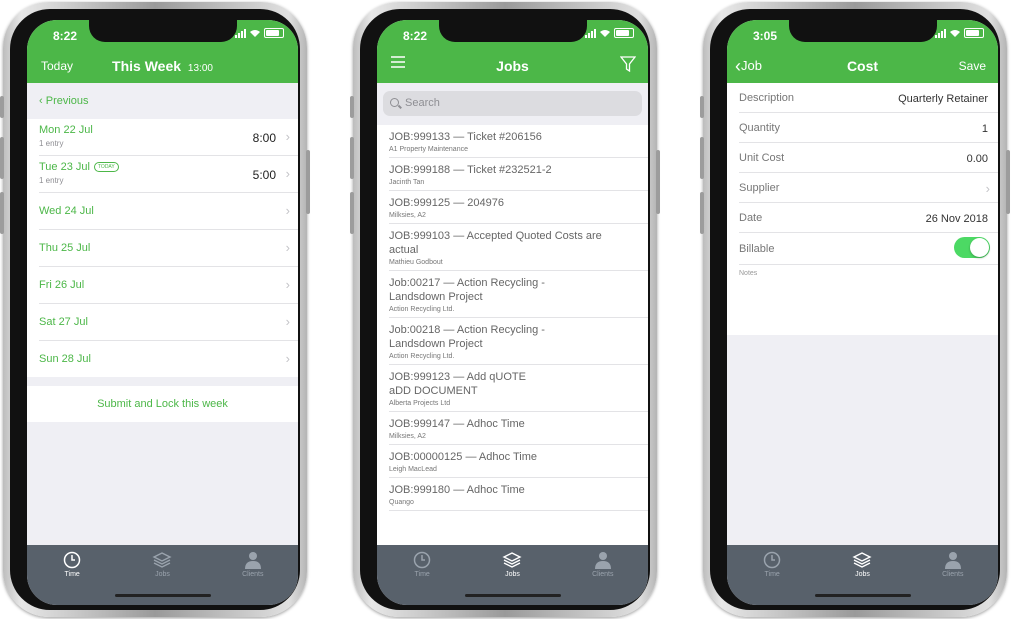  What do you see at coordinates (63, 322) in the screenshot?
I see `day-label: Sat 27 Jul` at bounding box center [63, 322].